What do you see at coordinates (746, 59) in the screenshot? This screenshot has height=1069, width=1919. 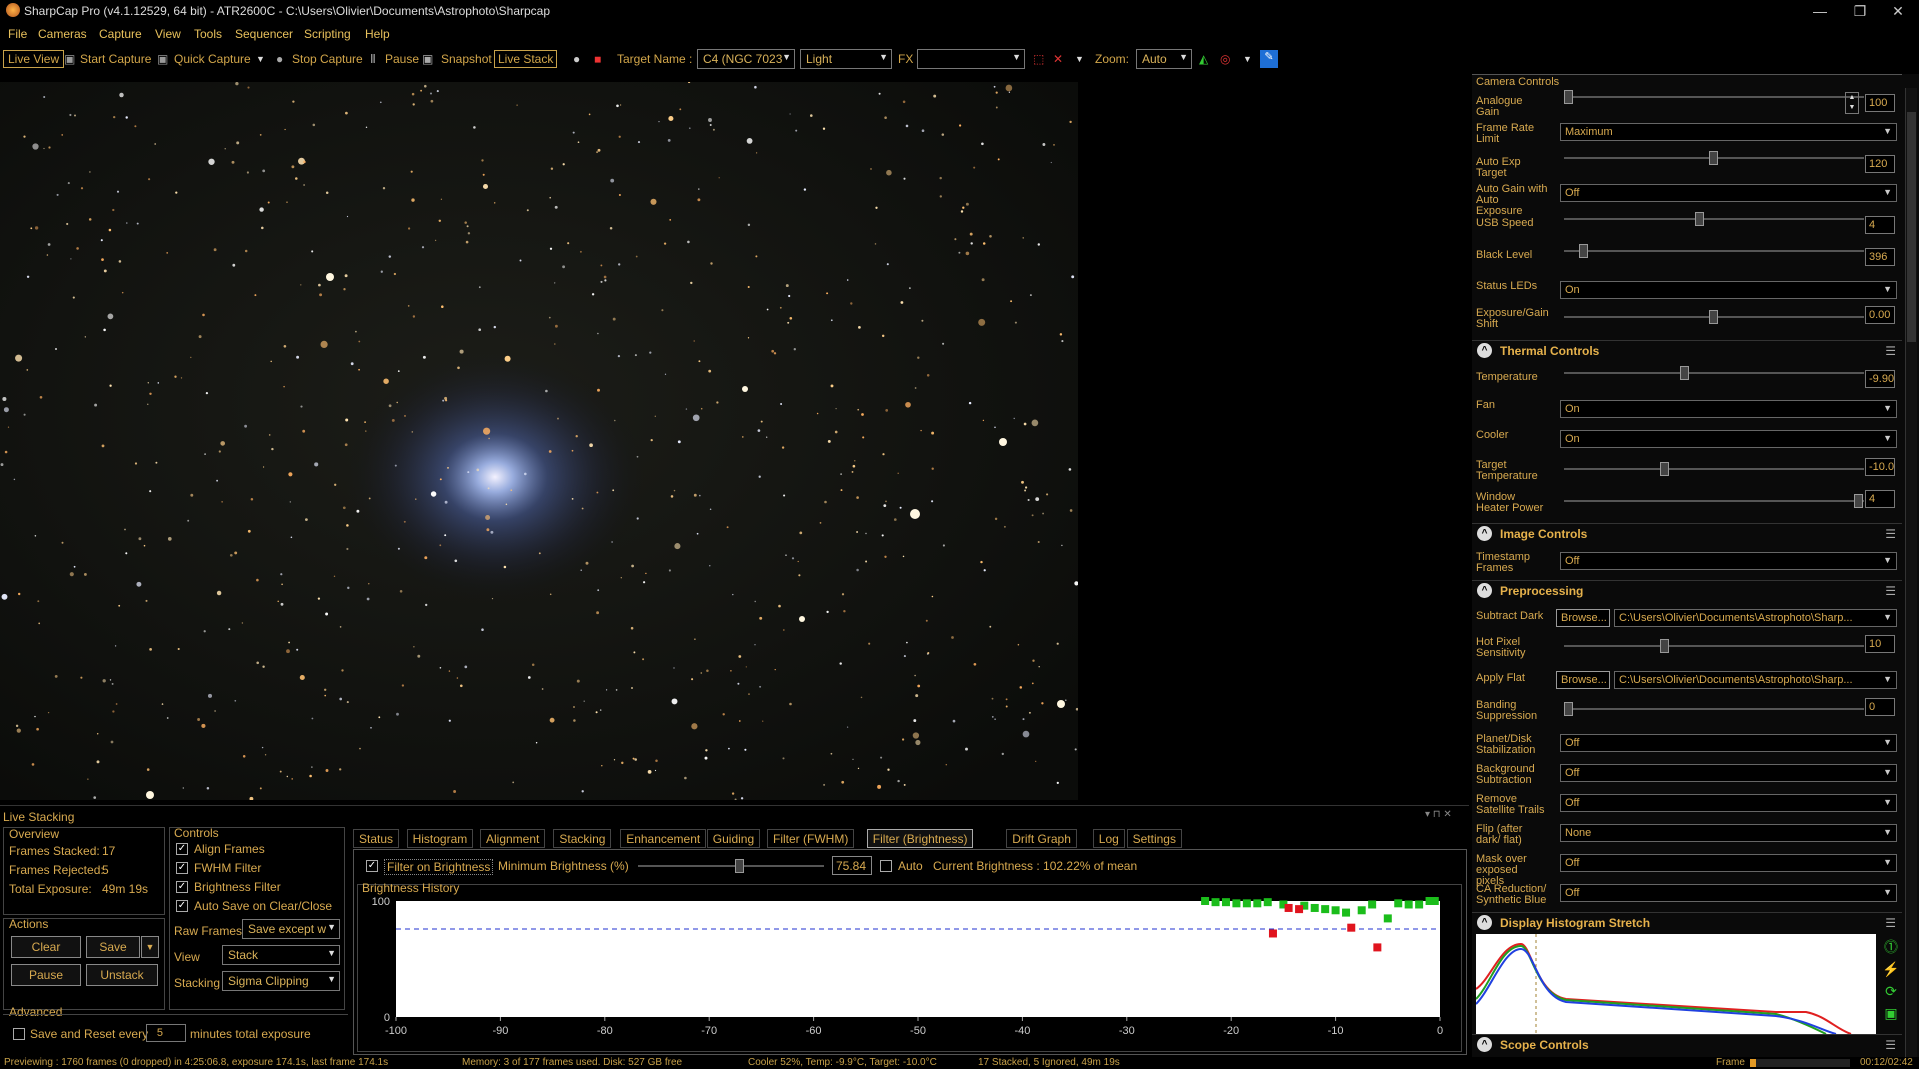 I see `target-name-select: C4 (NGC 7023 ▼` at bounding box center [746, 59].